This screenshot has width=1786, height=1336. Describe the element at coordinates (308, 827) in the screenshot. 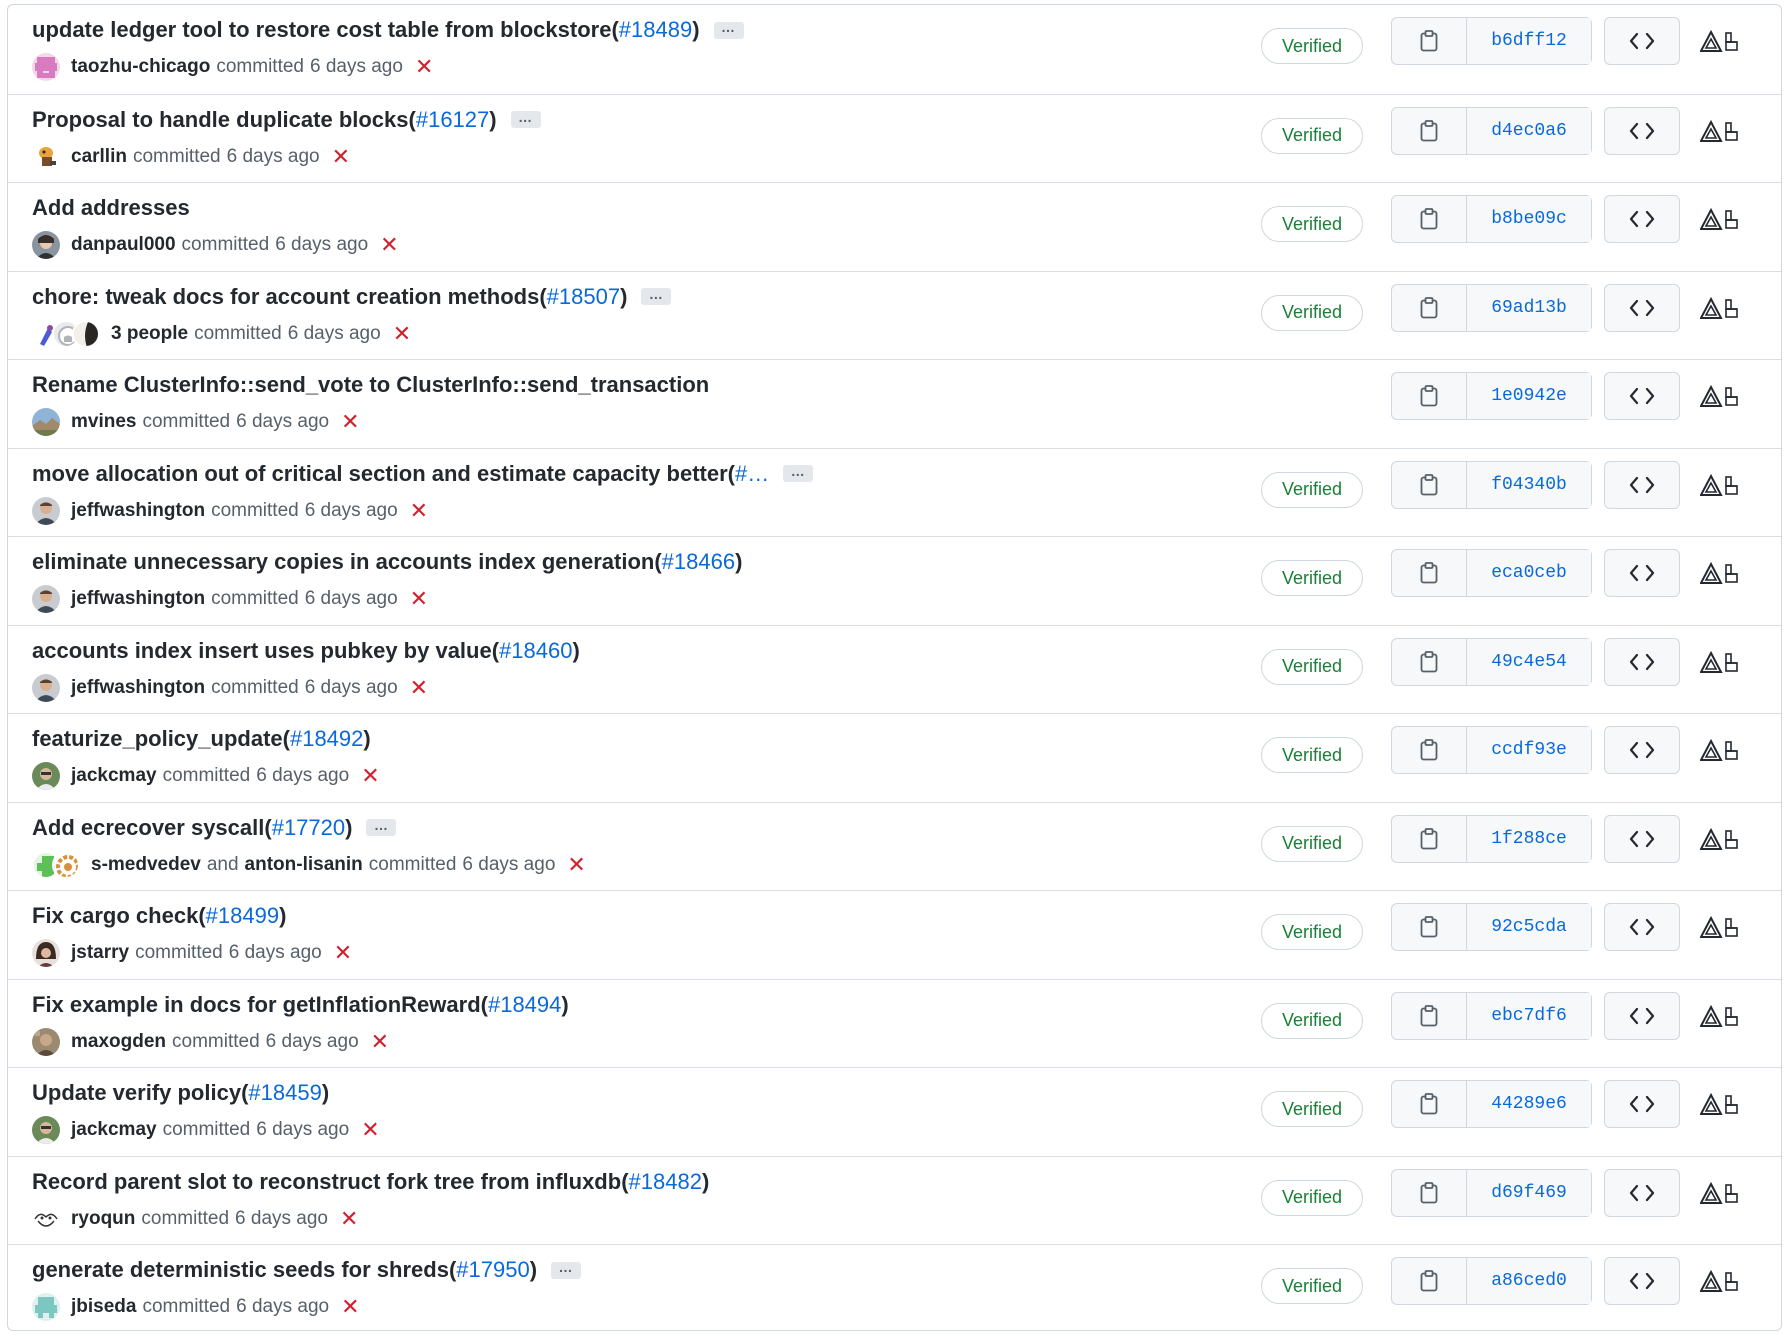

I see `pr-link: #17720` at that location.